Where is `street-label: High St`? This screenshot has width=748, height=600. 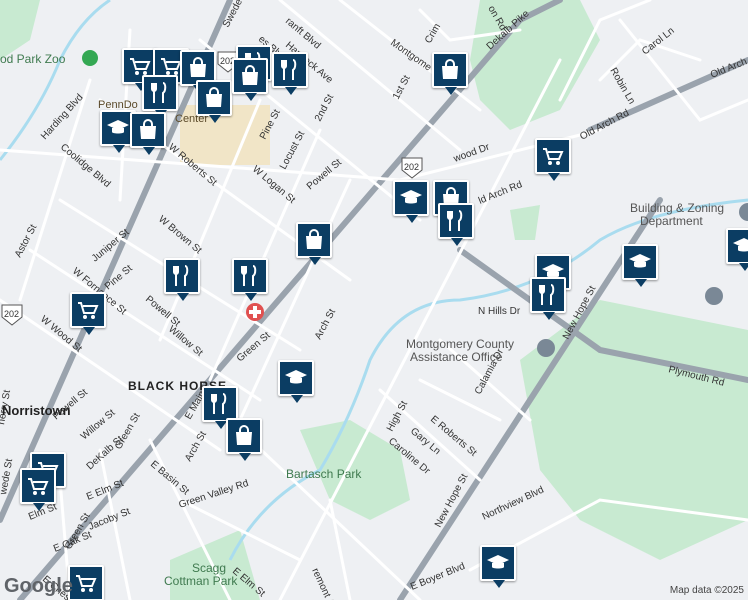
street-label: High St is located at coordinates (397, 416).